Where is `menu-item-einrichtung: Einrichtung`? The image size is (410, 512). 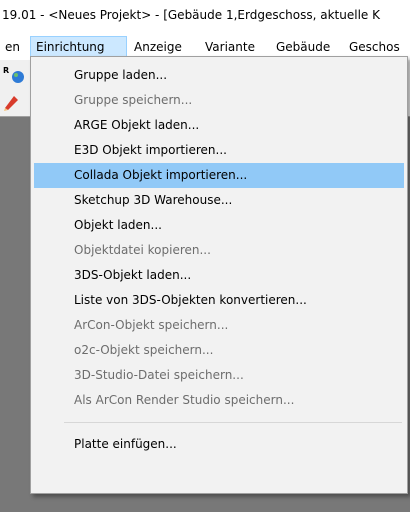 menu-item-einrichtung: Einrichtung is located at coordinates (78, 47).